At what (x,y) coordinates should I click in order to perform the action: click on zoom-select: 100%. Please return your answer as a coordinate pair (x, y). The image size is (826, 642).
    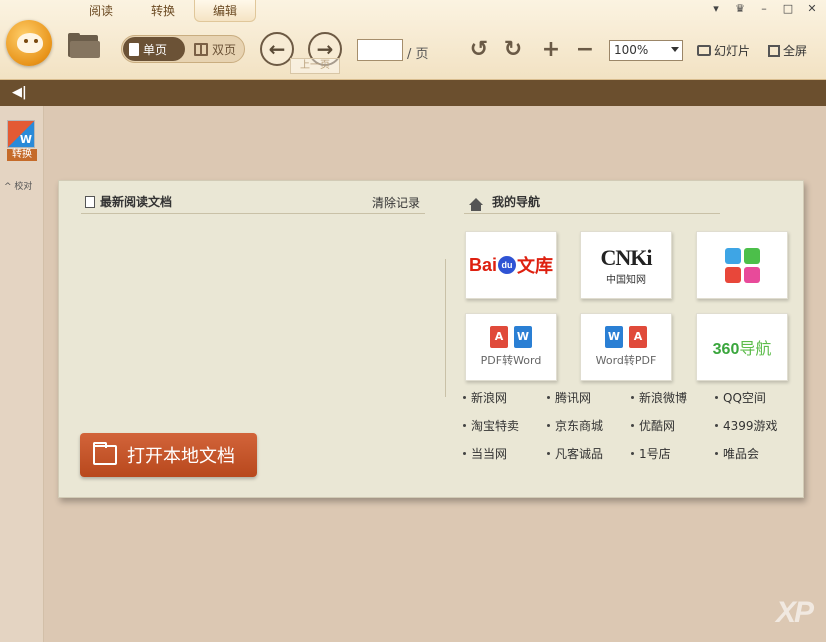
    Looking at the image, I should click on (646, 50).